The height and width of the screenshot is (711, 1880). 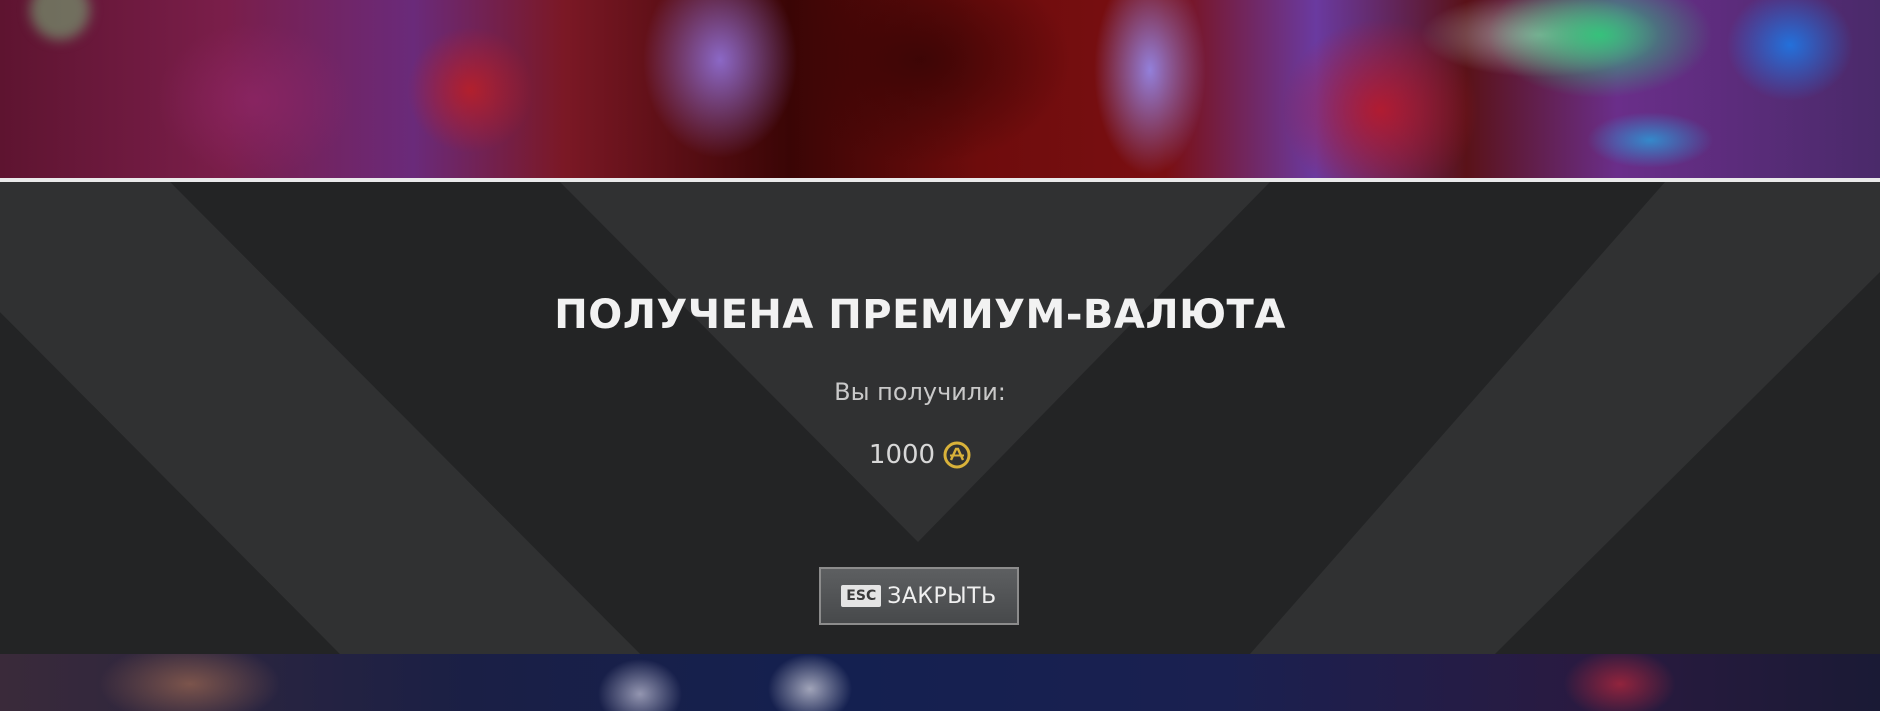 What do you see at coordinates (920, 392) in the screenshot?
I see `dialog-subtitle: Вы получили:` at bounding box center [920, 392].